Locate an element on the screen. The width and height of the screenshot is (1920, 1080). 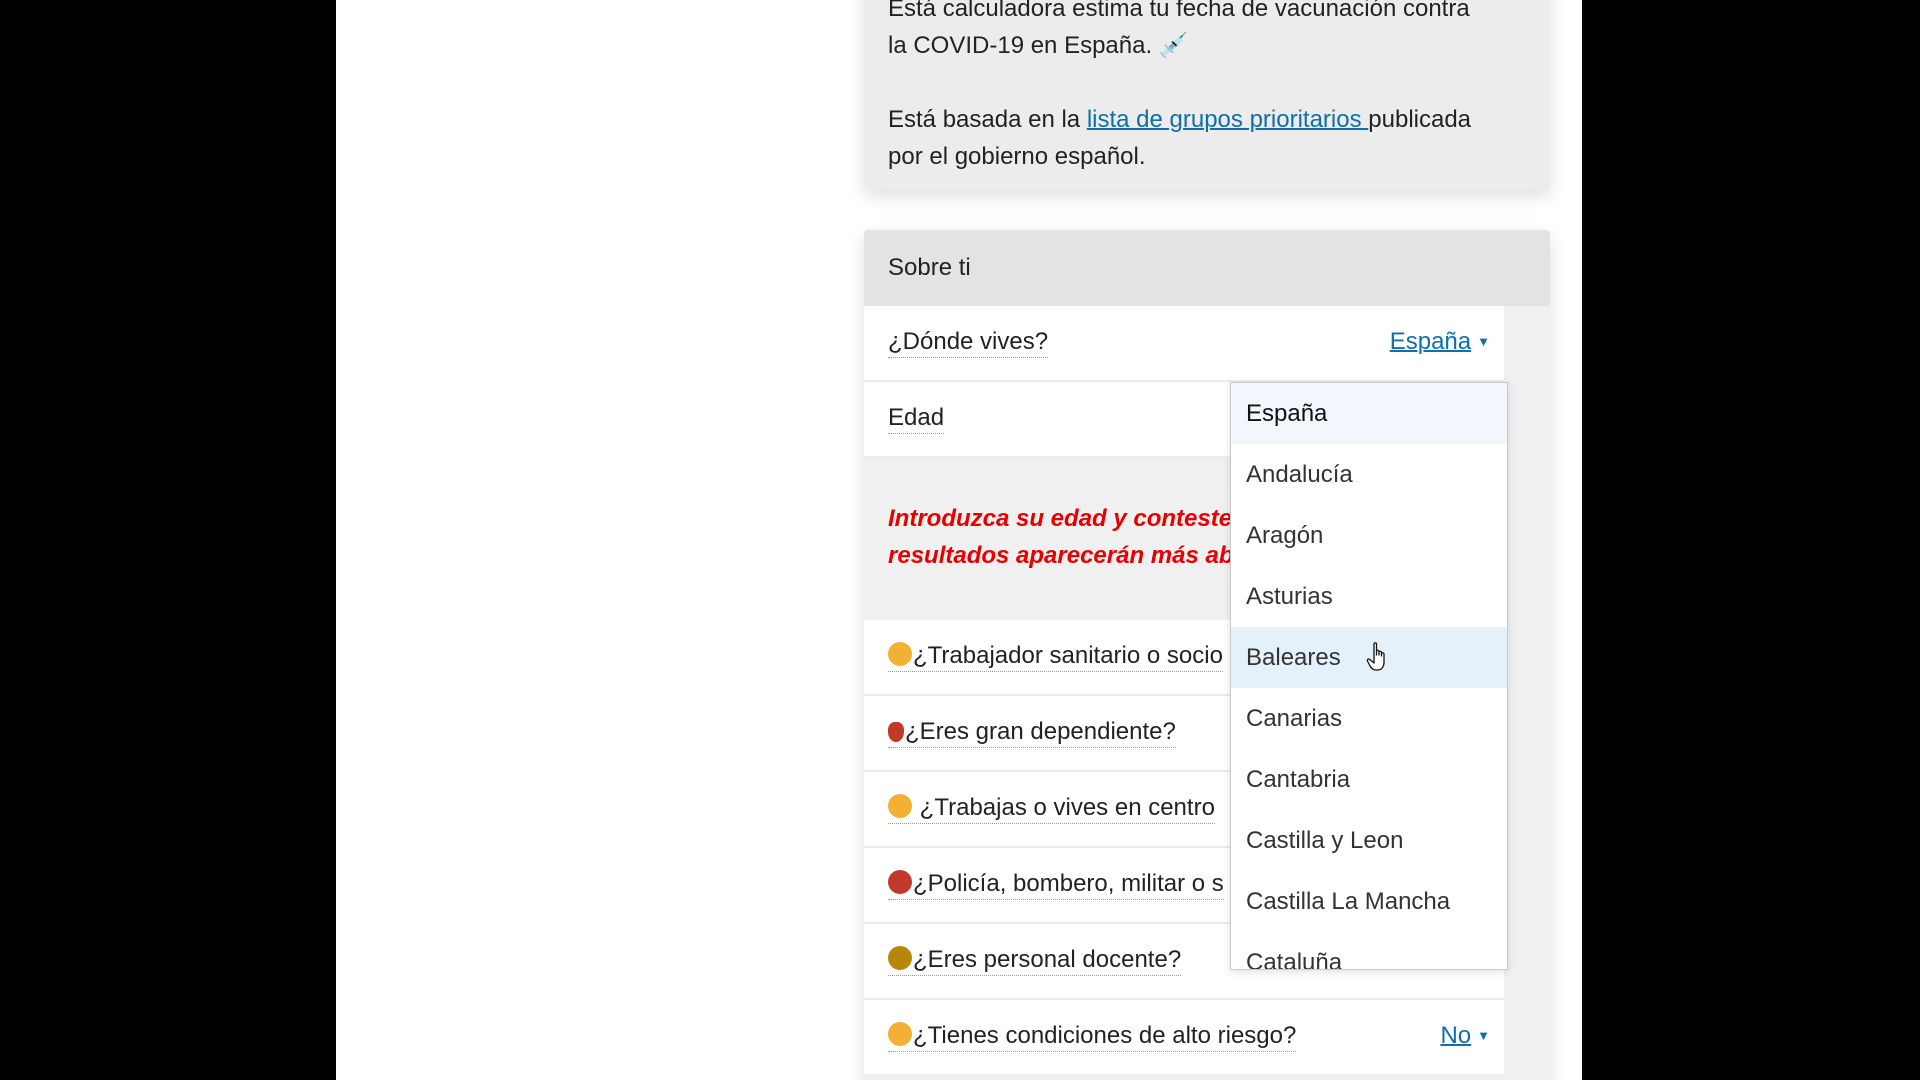
health-worker-emoji is located at coordinates (900, 654).